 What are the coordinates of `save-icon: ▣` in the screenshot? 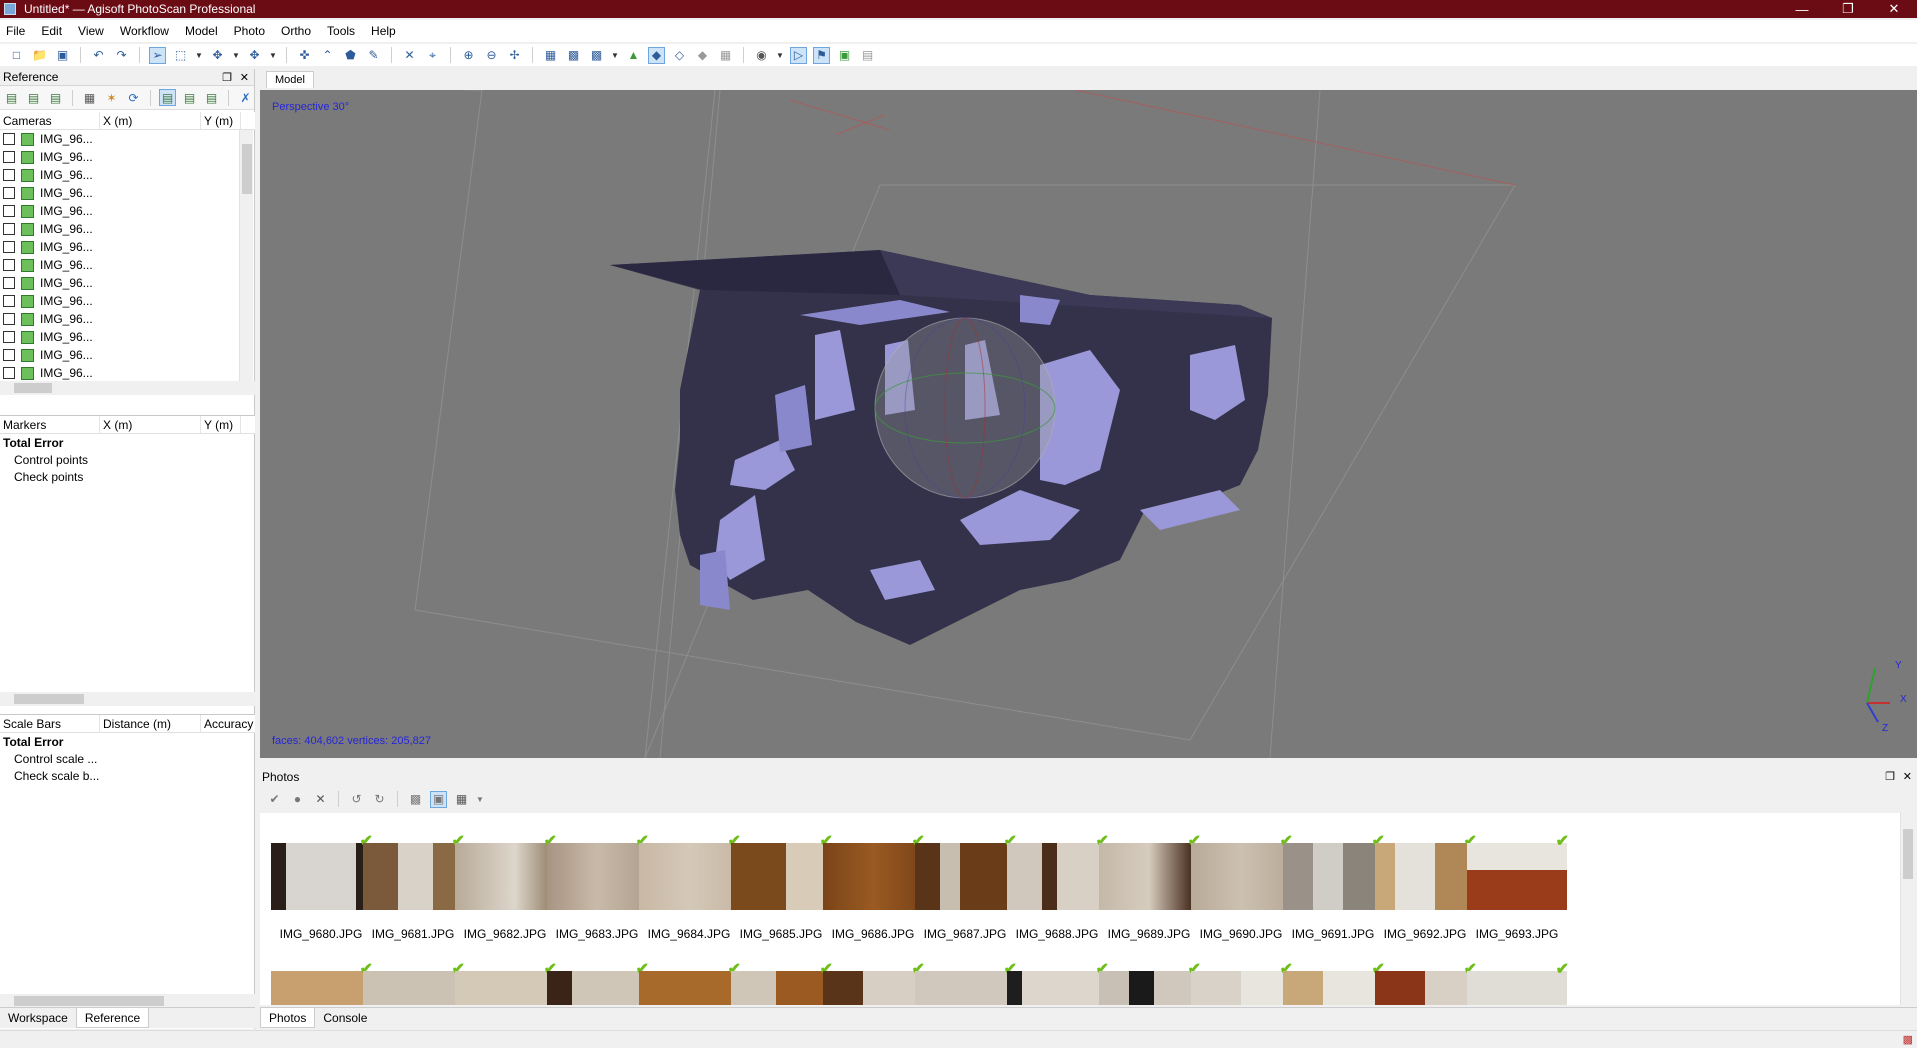 It's located at (62, 55).